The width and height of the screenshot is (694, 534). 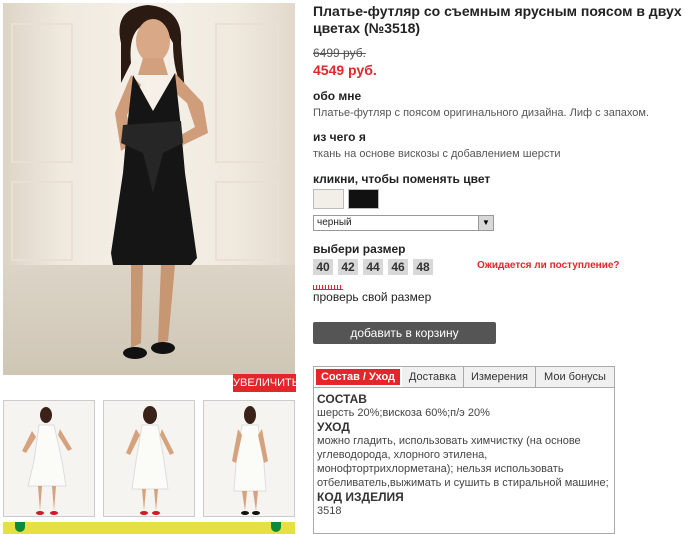 I want to click on size-option-48: 48, so click(x=423, y=267).